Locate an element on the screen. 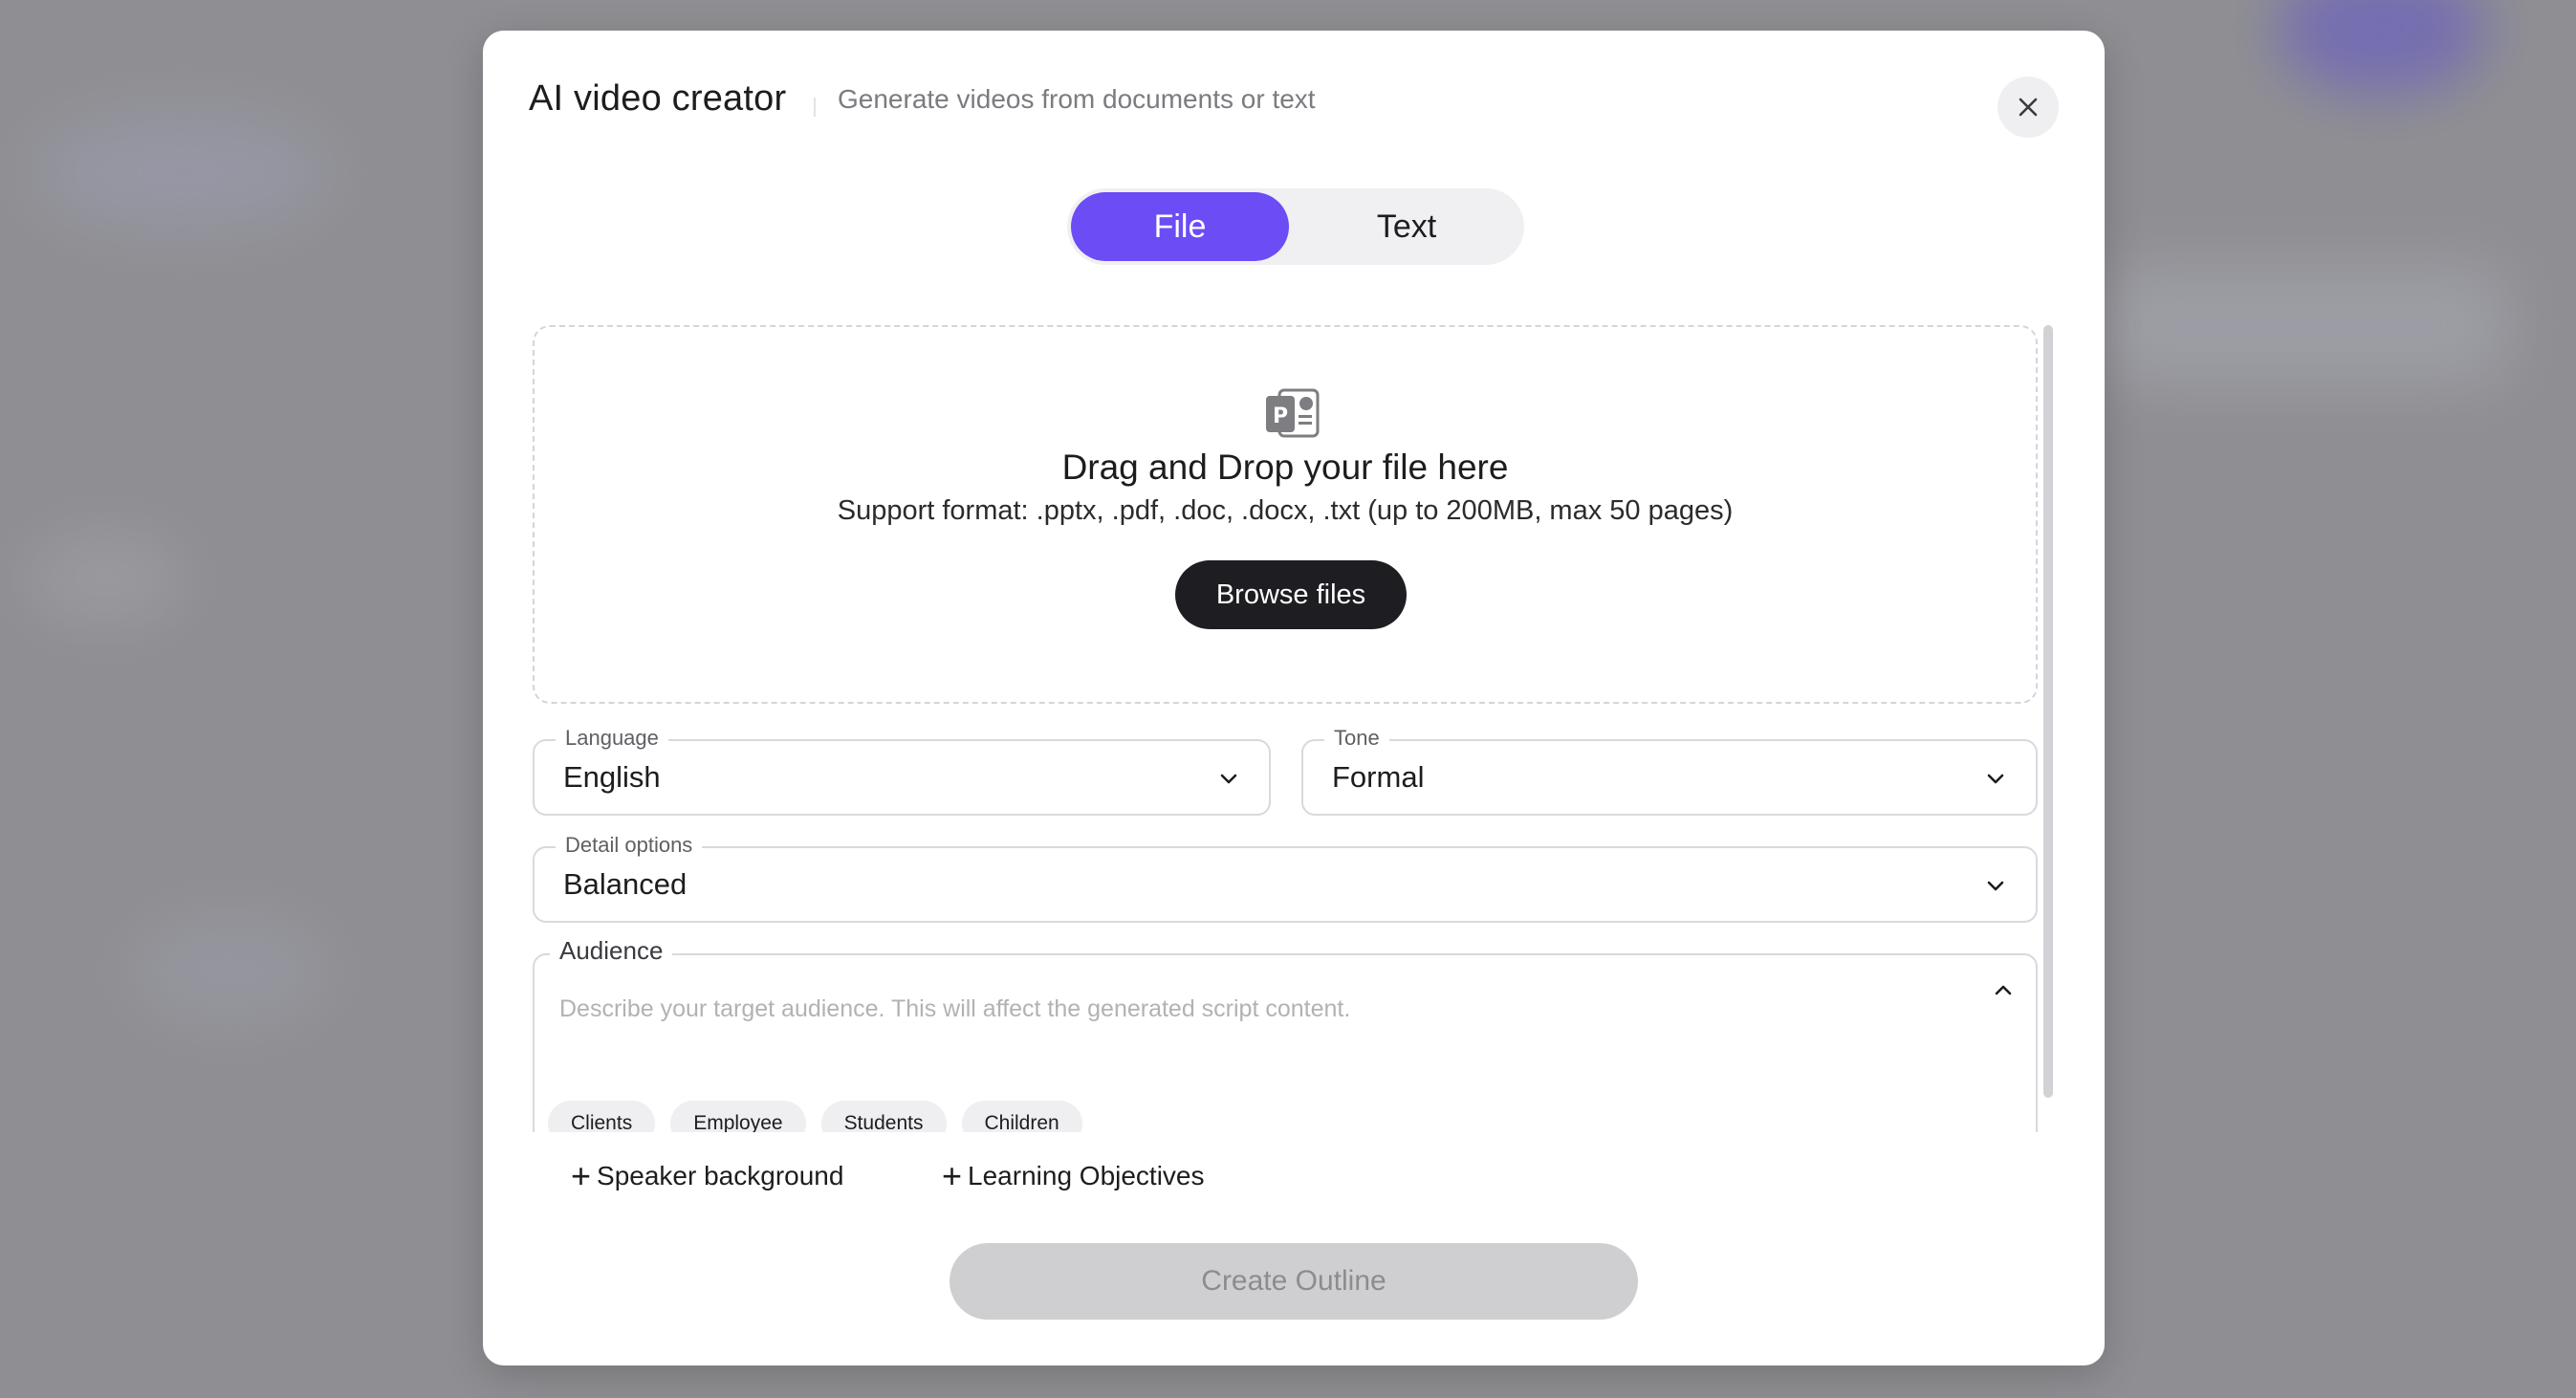 The image size is (2576, 1398). dialog-subtitle: Generate videos from documents or text is located at coordinates (1077, 99).